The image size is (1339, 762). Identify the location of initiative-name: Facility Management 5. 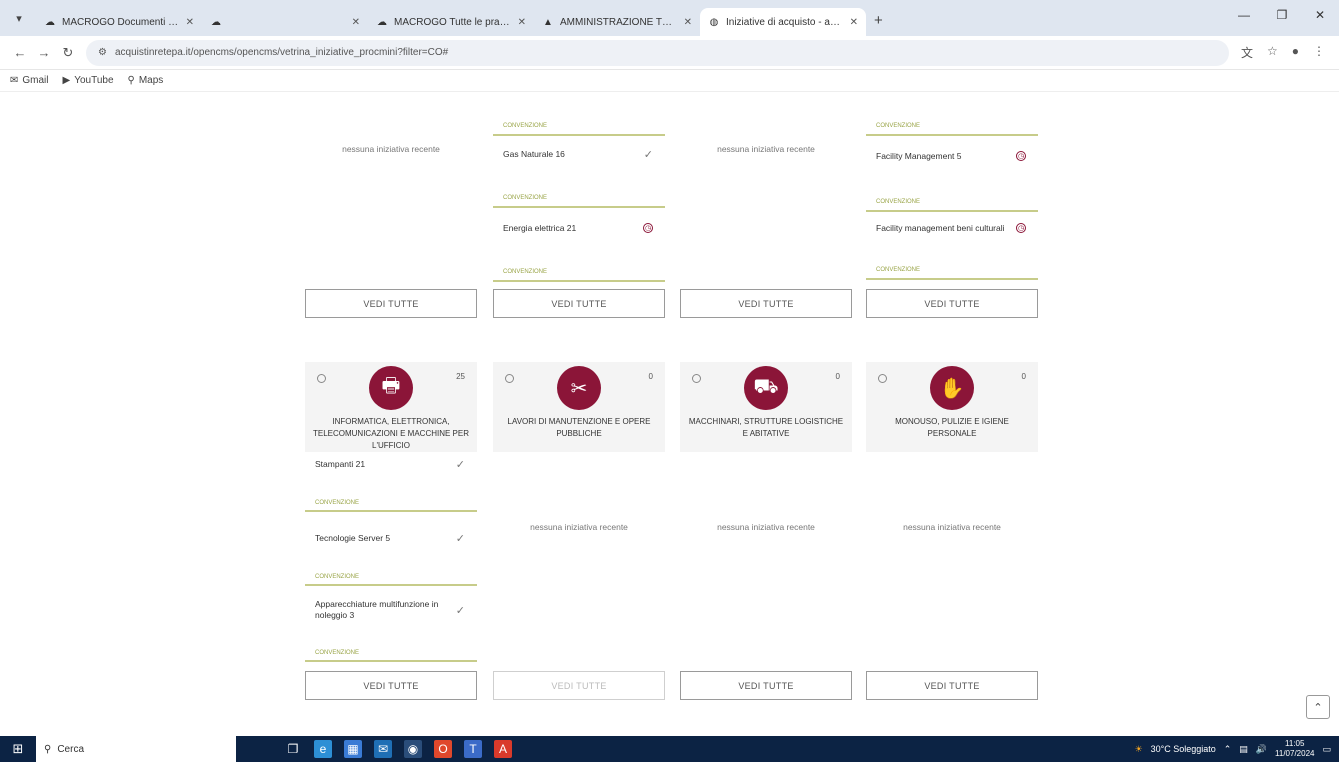
(919, 156).